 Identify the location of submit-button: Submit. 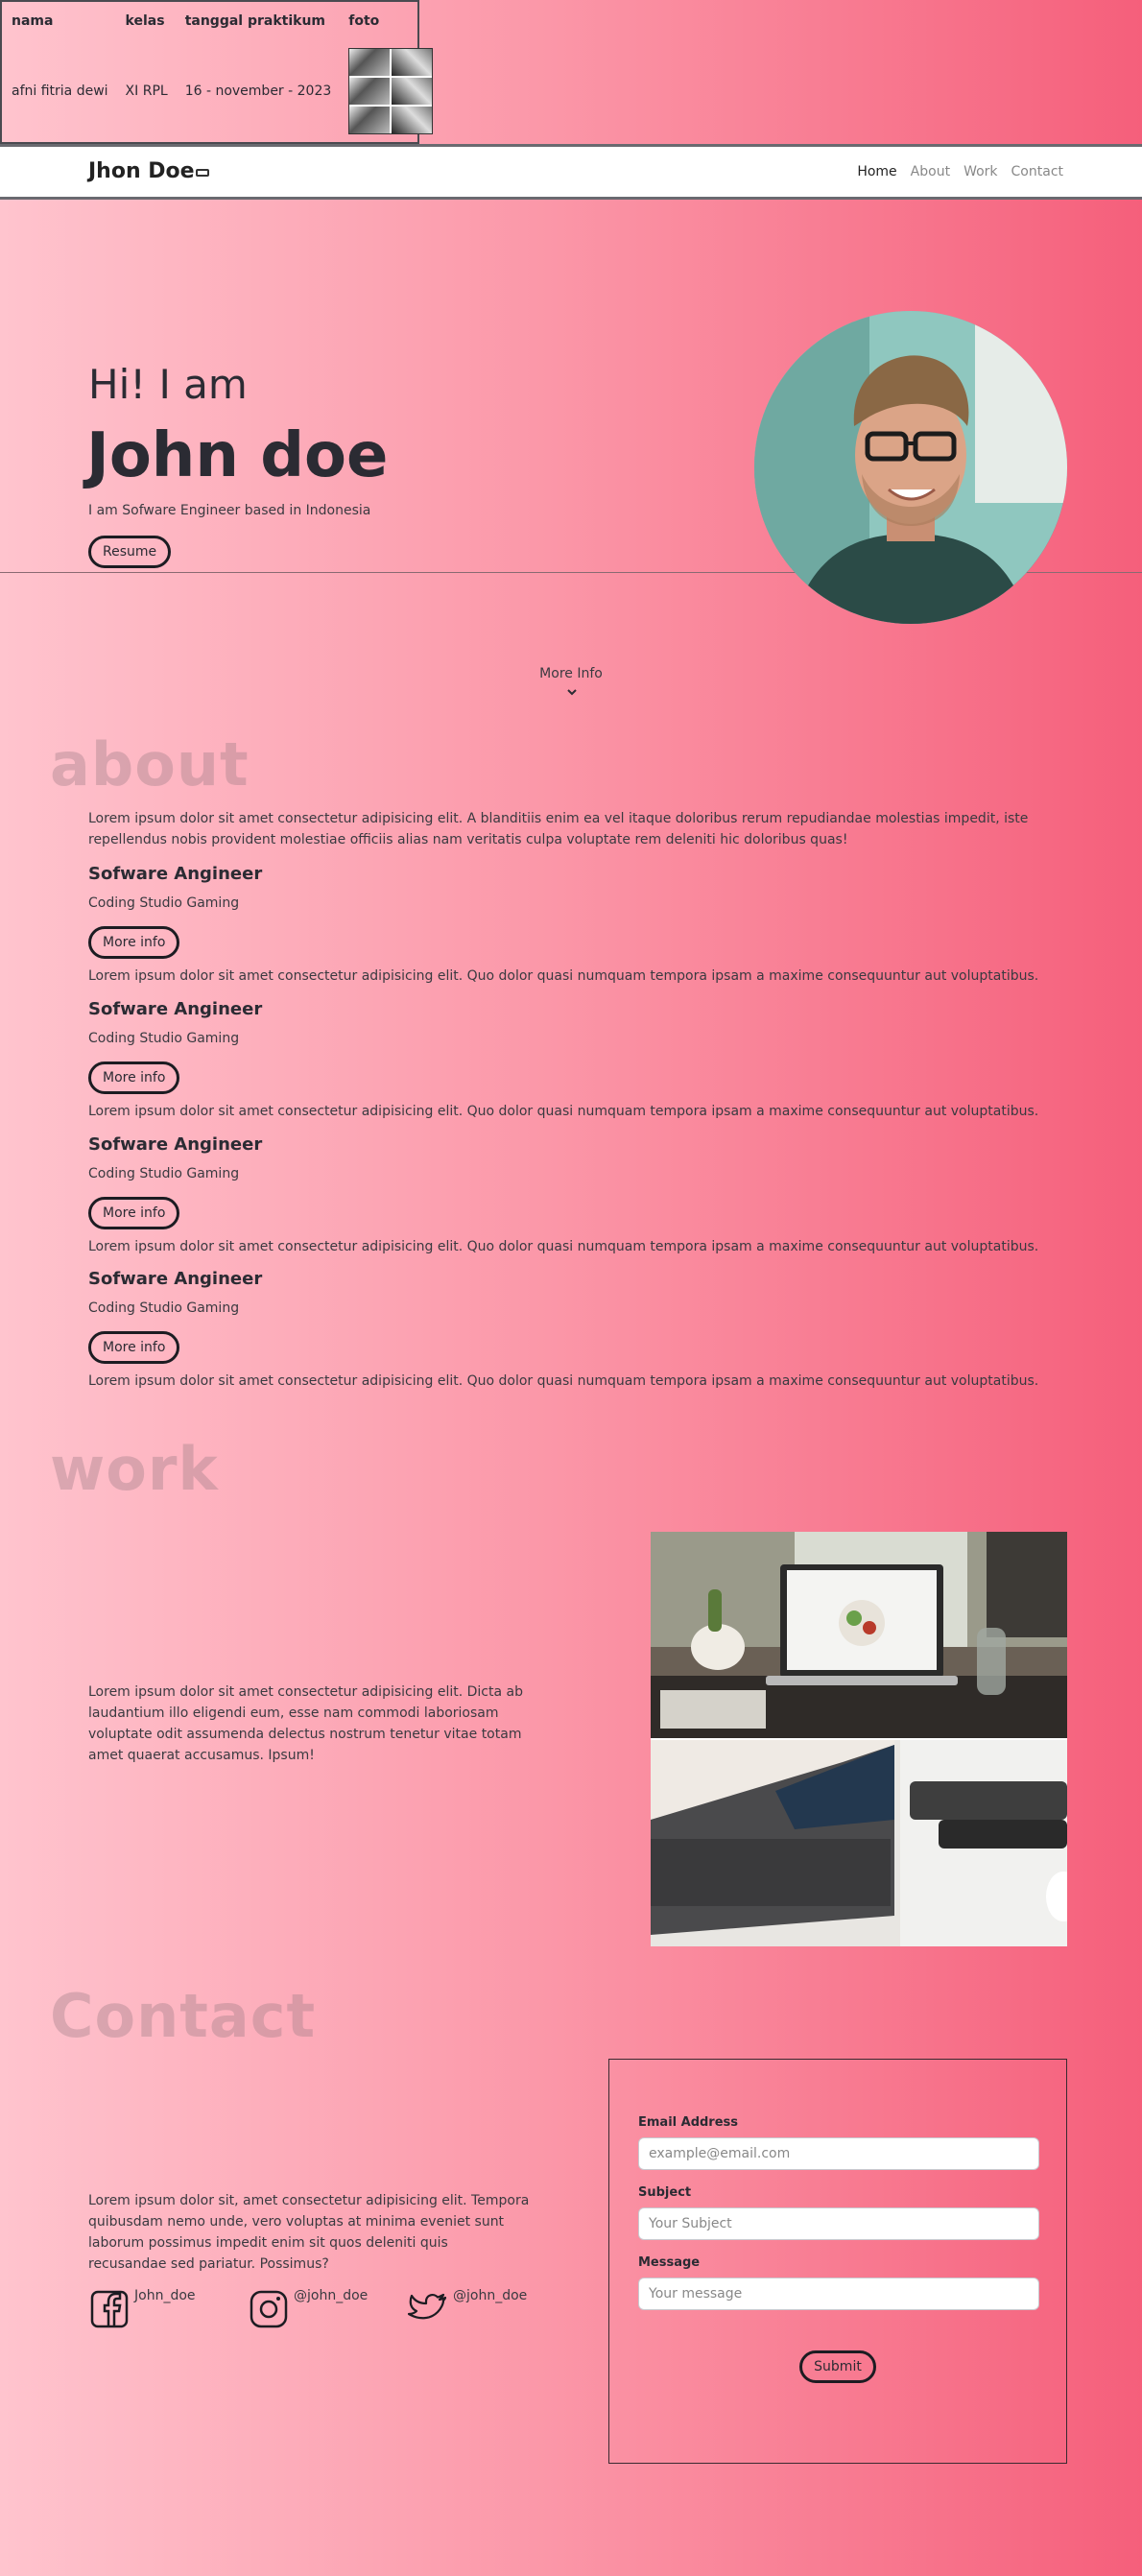
(837, 2366).